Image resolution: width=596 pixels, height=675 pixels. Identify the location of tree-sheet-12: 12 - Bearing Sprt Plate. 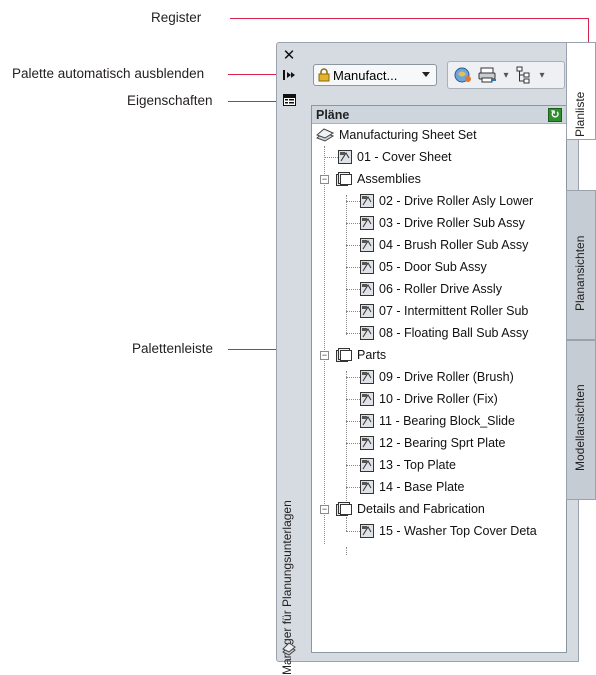
(432, 443).